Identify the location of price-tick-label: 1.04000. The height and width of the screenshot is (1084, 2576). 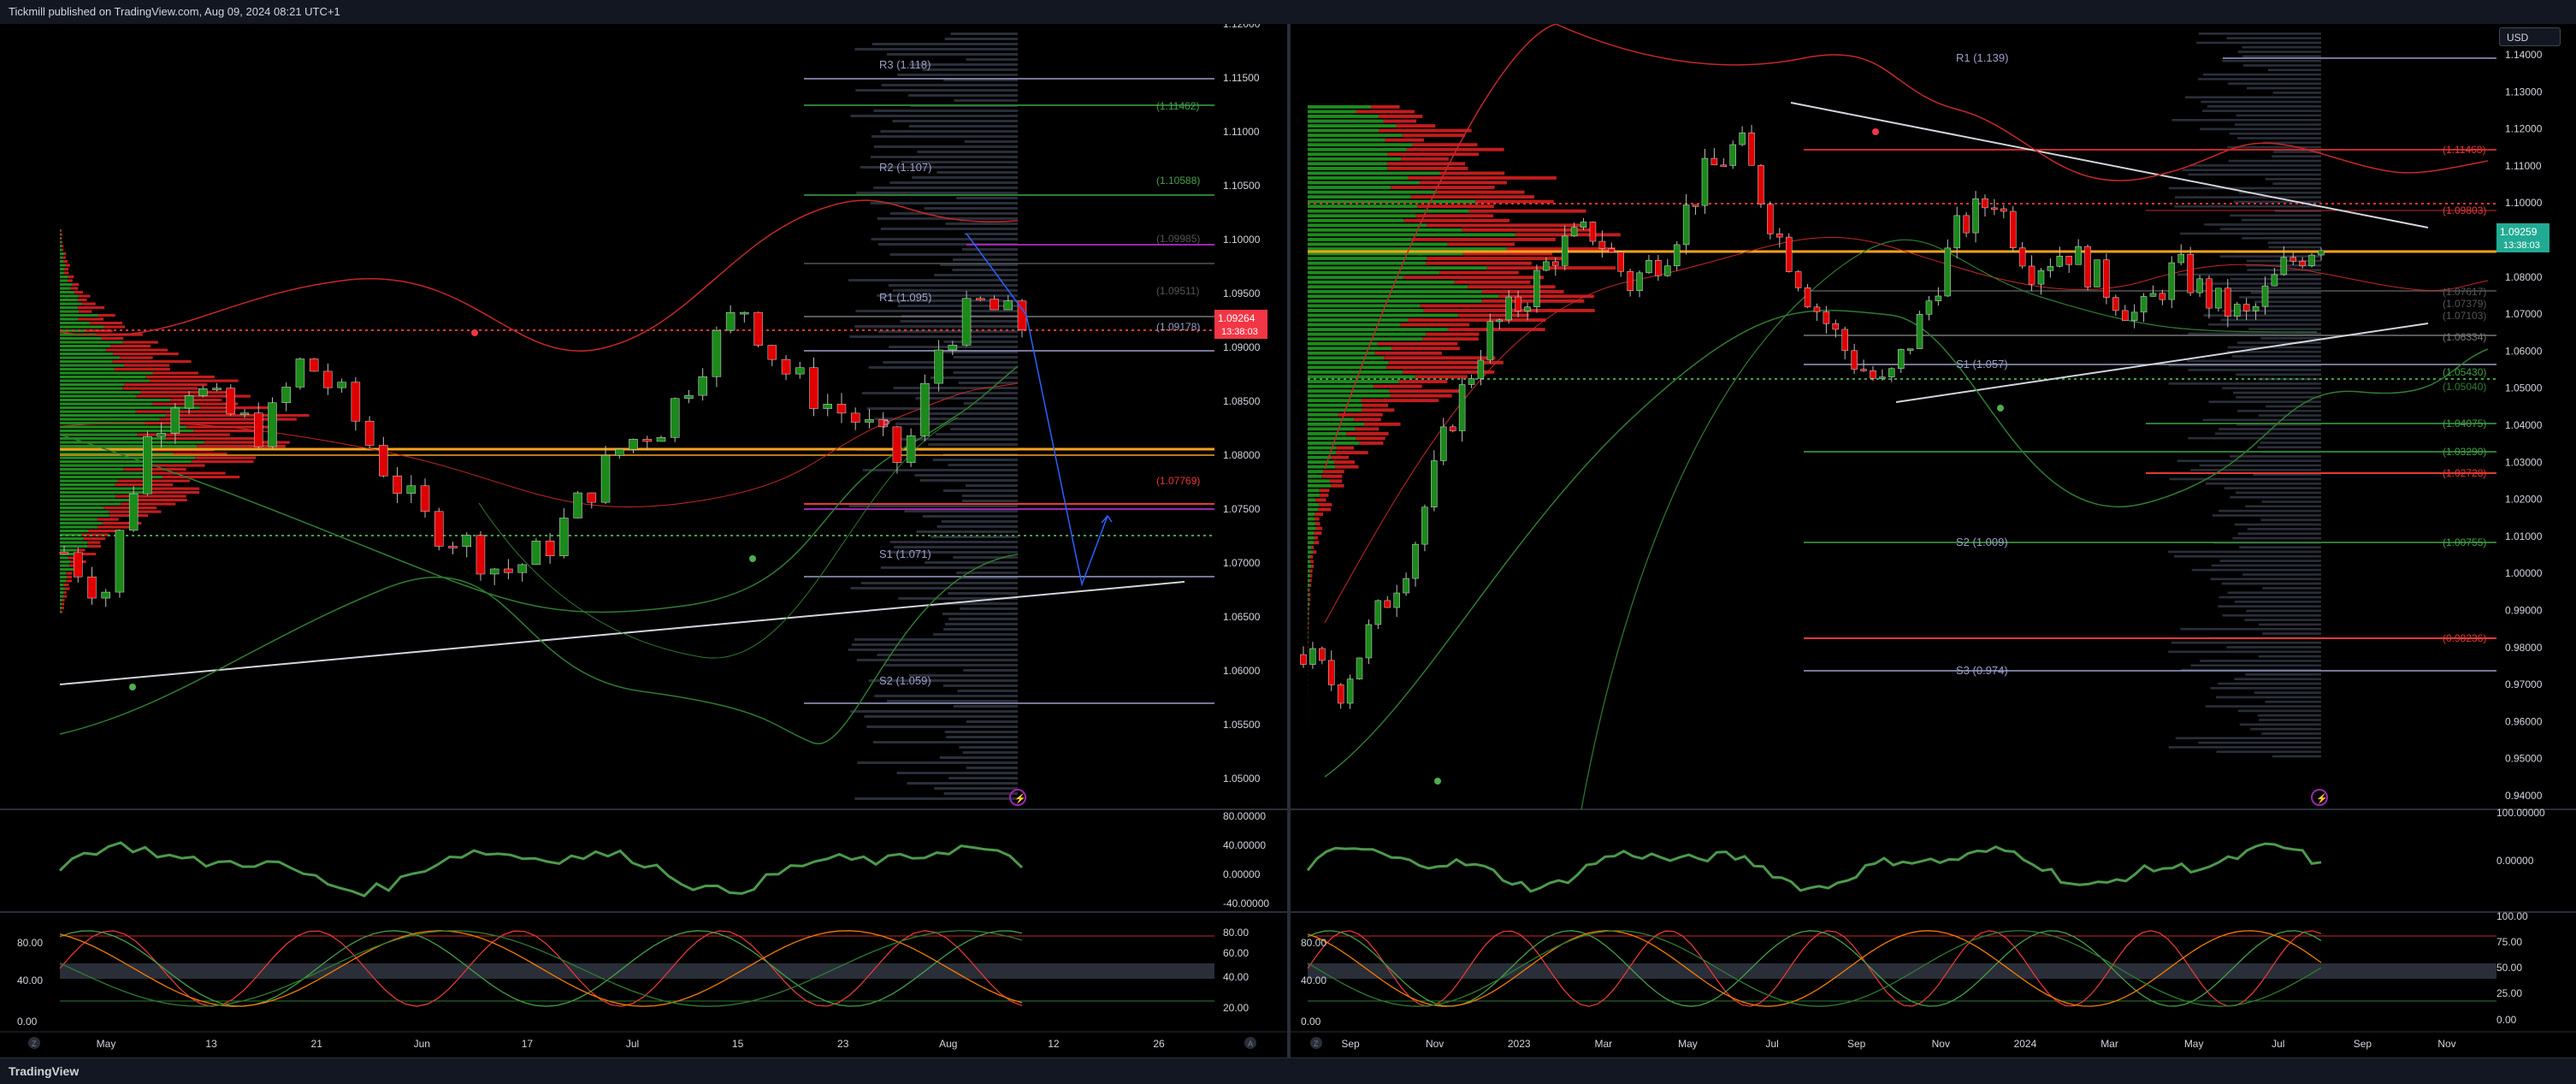
(2524, 425).